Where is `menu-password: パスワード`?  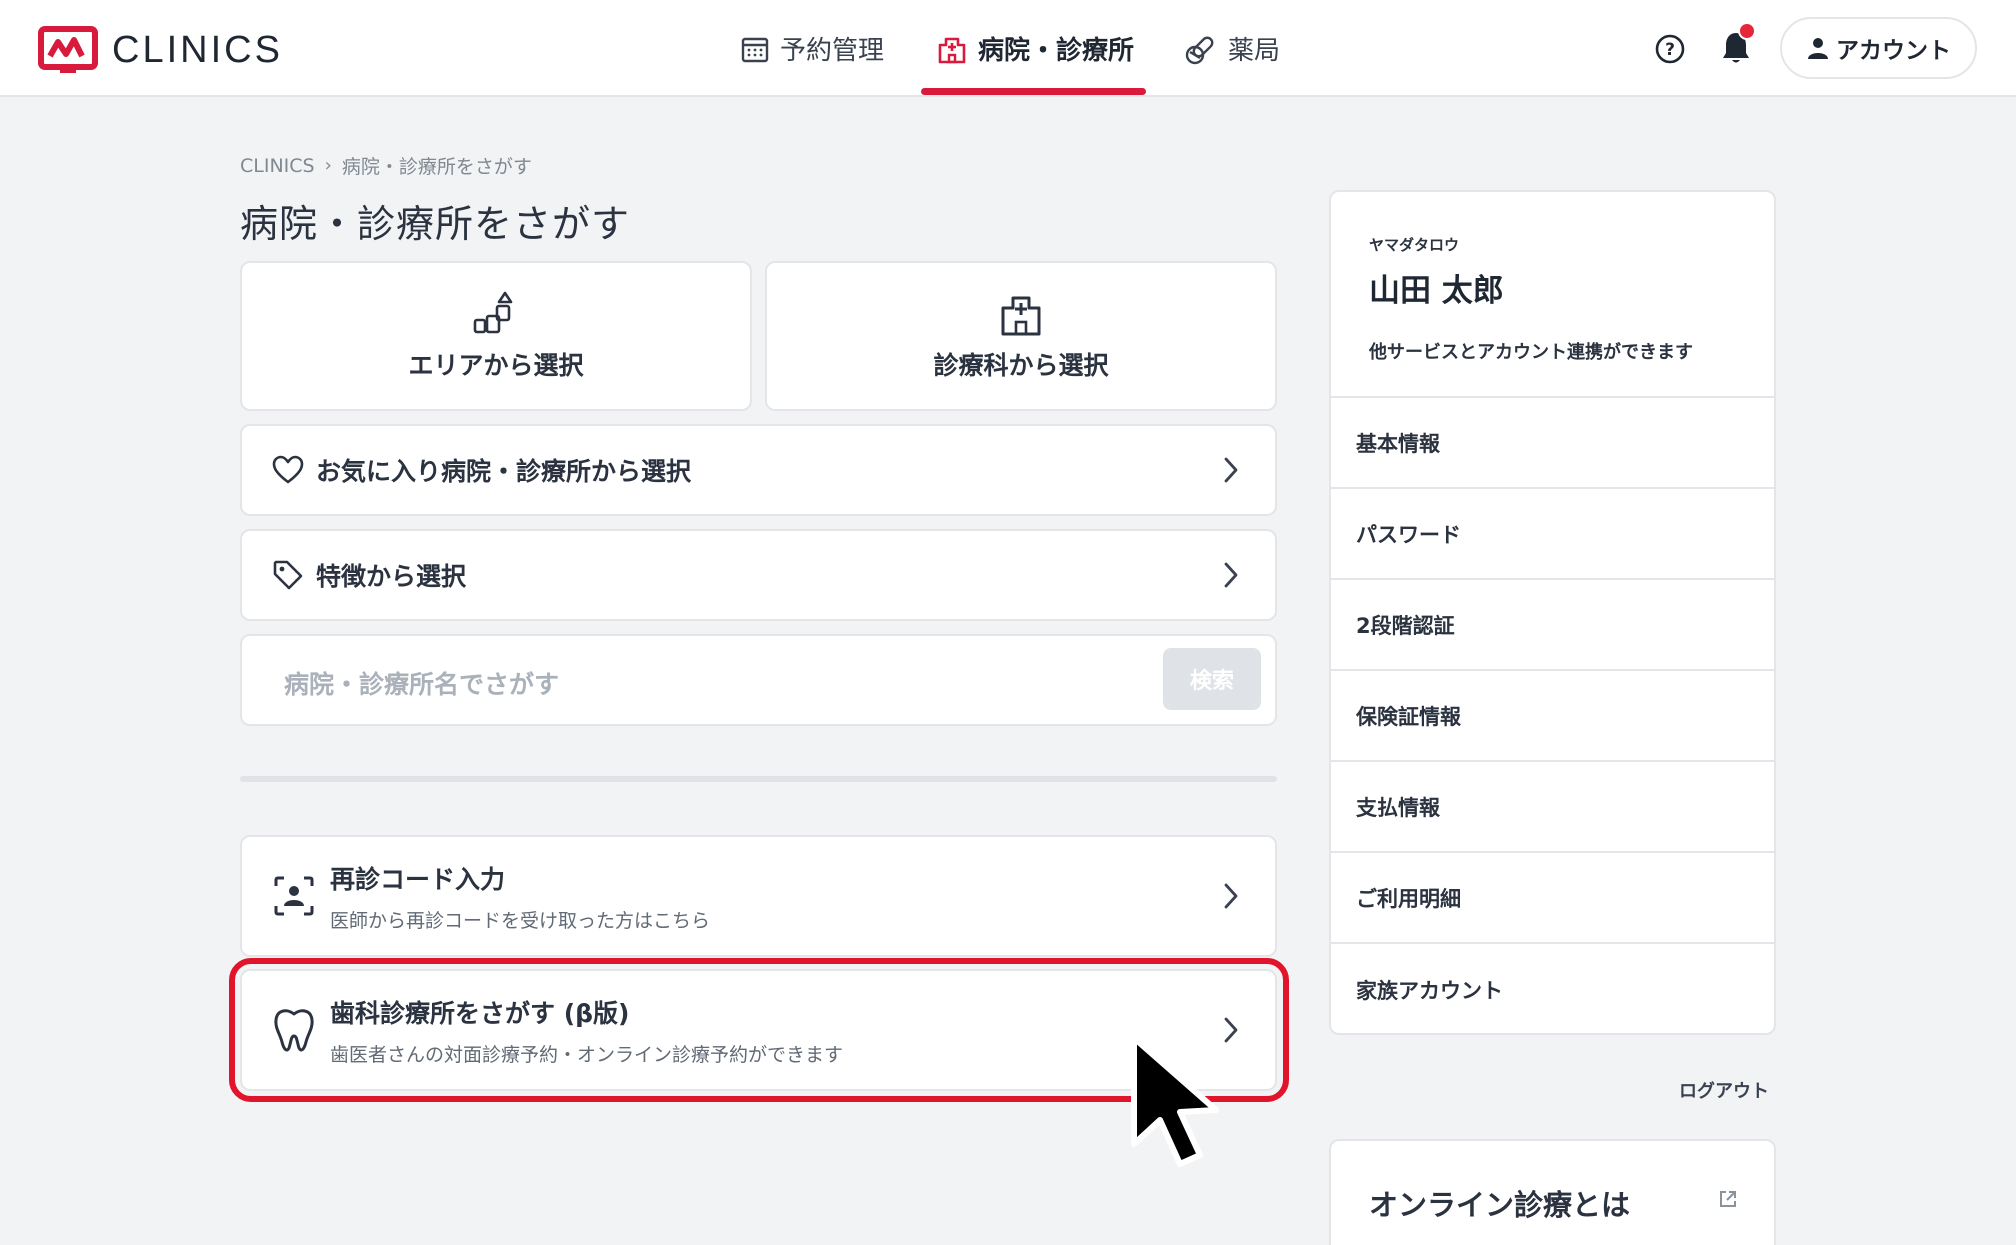 menu-password: パスワード is located at coordinates (1552, 534).